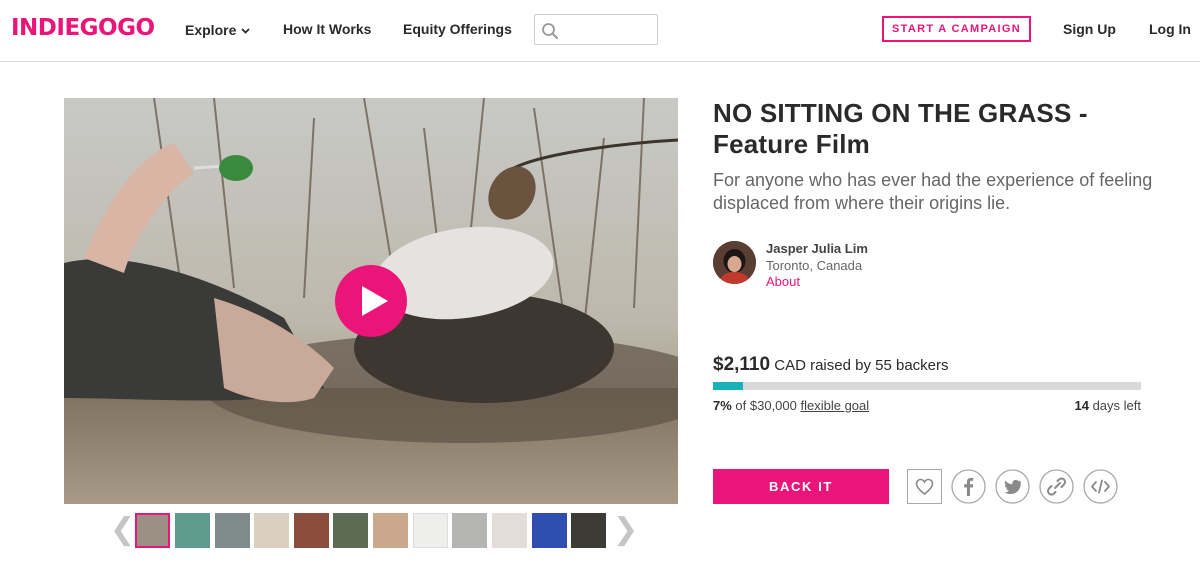  I want to click on twitter-icon, so click(1012, 486).